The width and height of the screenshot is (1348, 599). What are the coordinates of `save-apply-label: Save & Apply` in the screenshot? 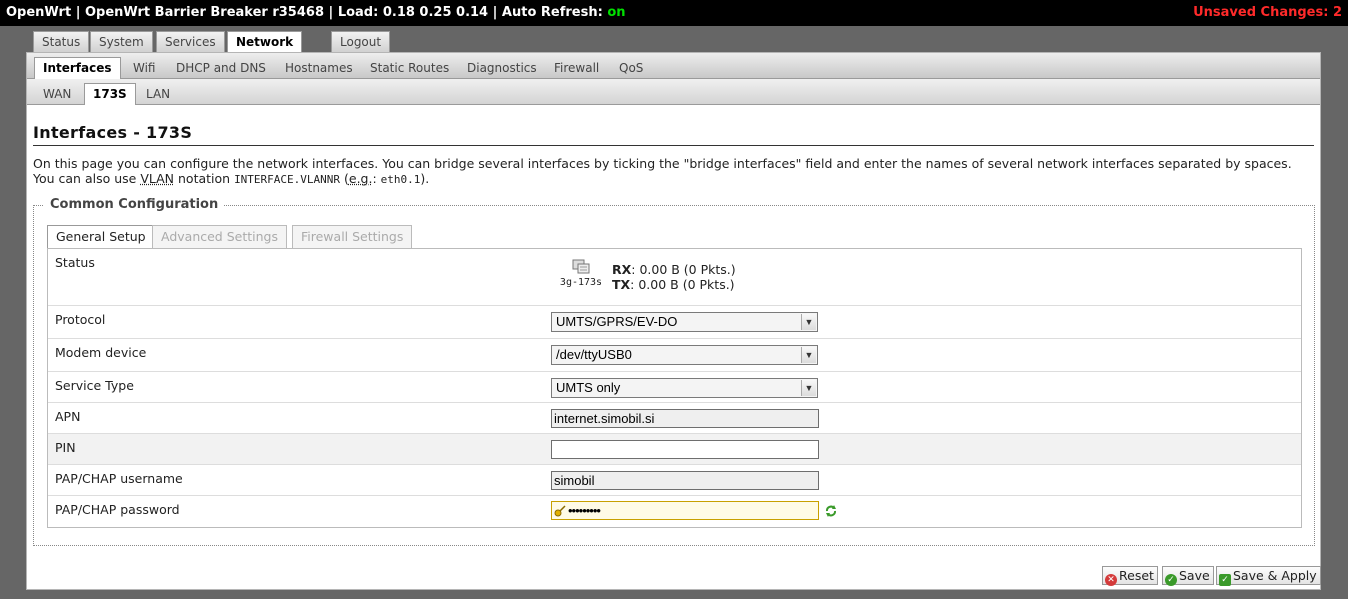 It's located at (1275, 575).